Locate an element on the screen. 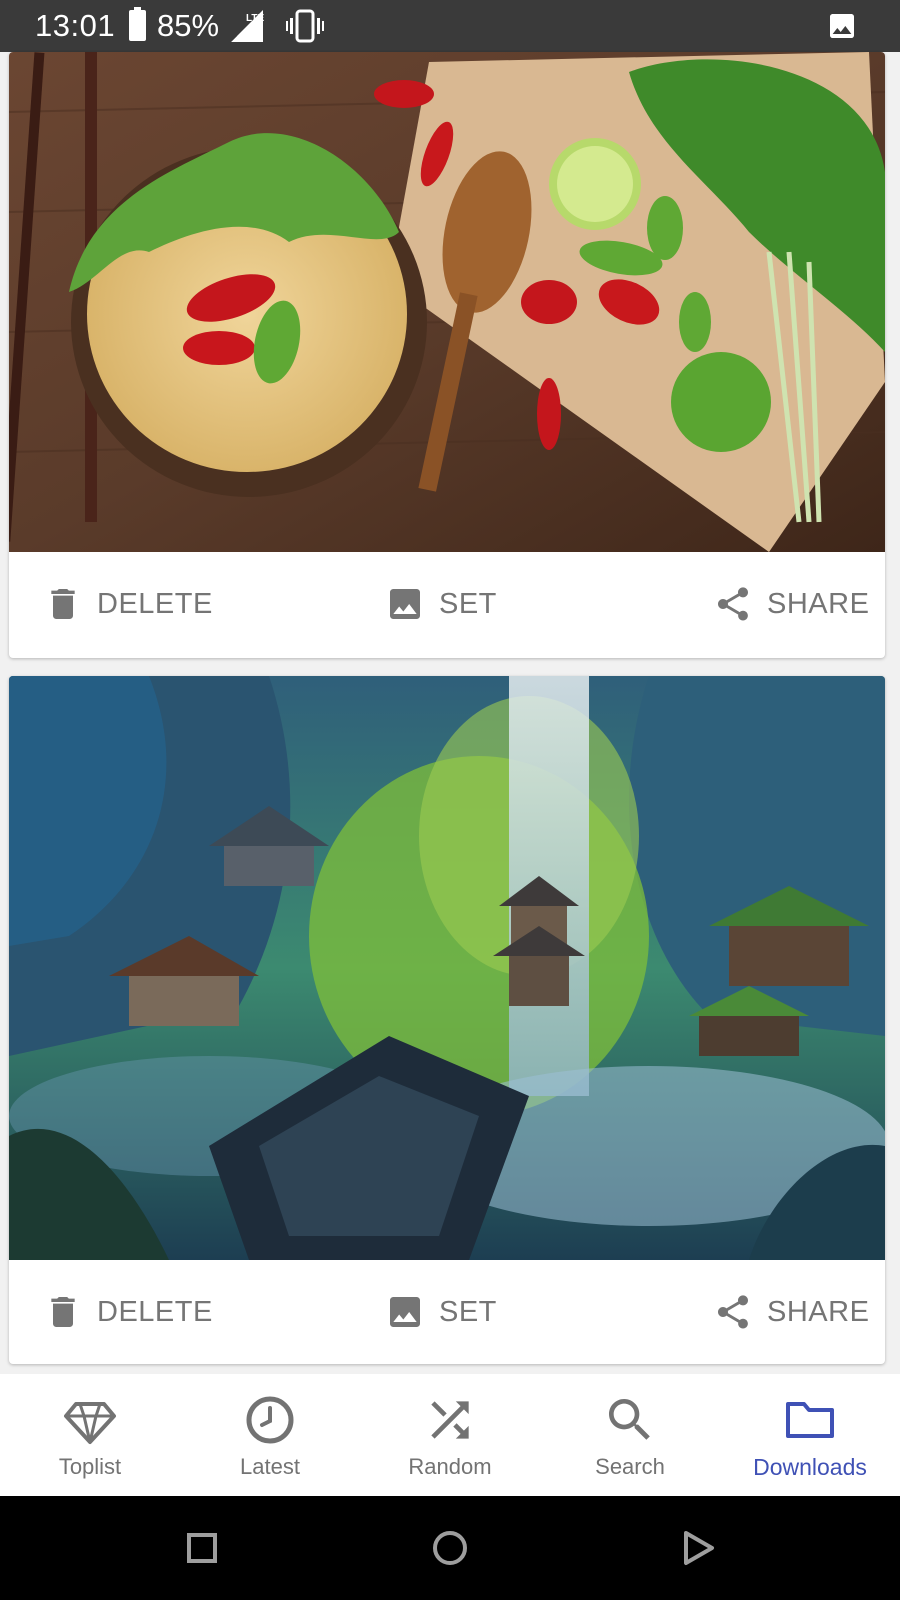 The height and width of the screenshot is (1600, 900). status-bar: 13:01 85% LTE is located at coordinates (450, 26).